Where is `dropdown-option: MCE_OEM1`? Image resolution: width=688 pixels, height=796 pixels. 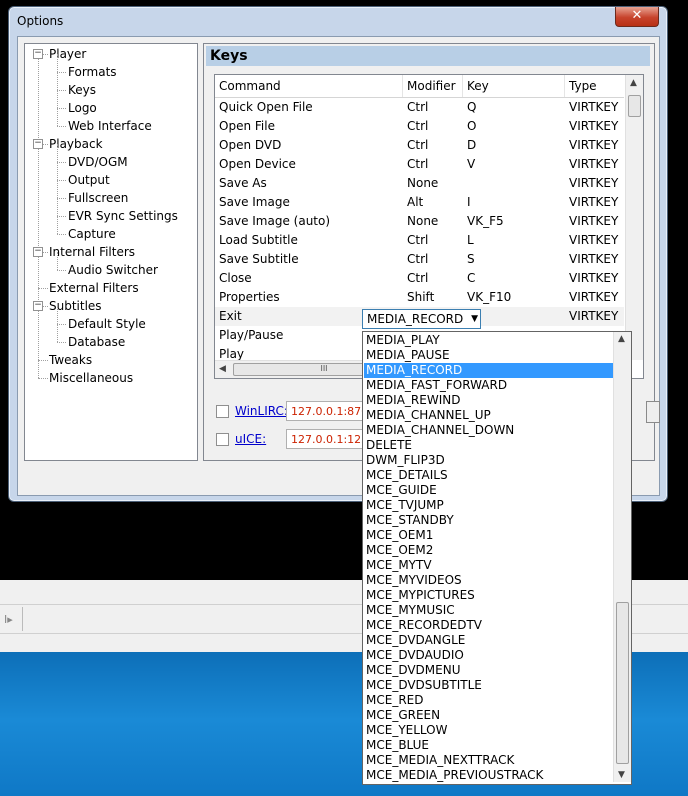
dropdown-option: MCE_OEM1 is located at coordinates (489, 535).